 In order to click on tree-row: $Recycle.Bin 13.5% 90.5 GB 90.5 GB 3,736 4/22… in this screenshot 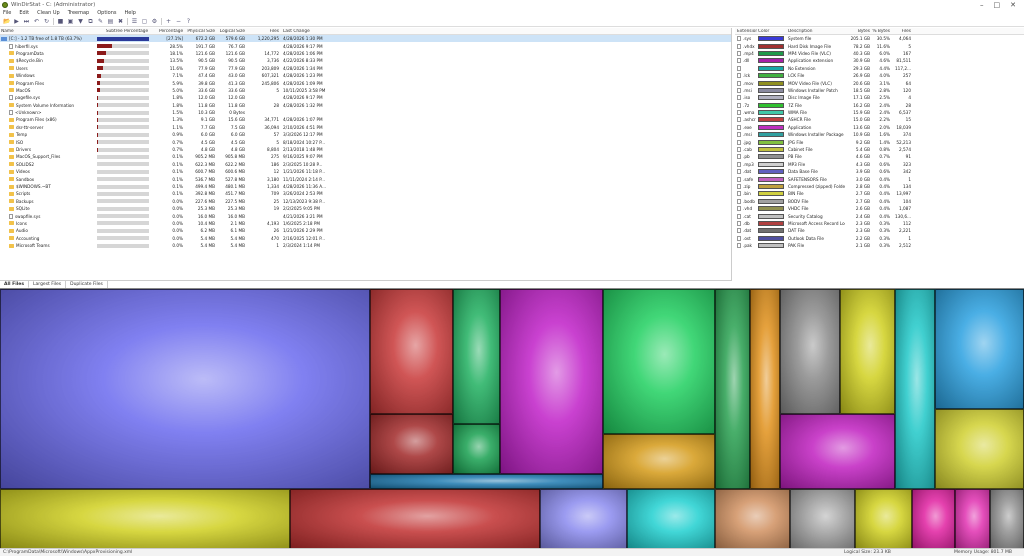, I will do `click(365, 60)`.